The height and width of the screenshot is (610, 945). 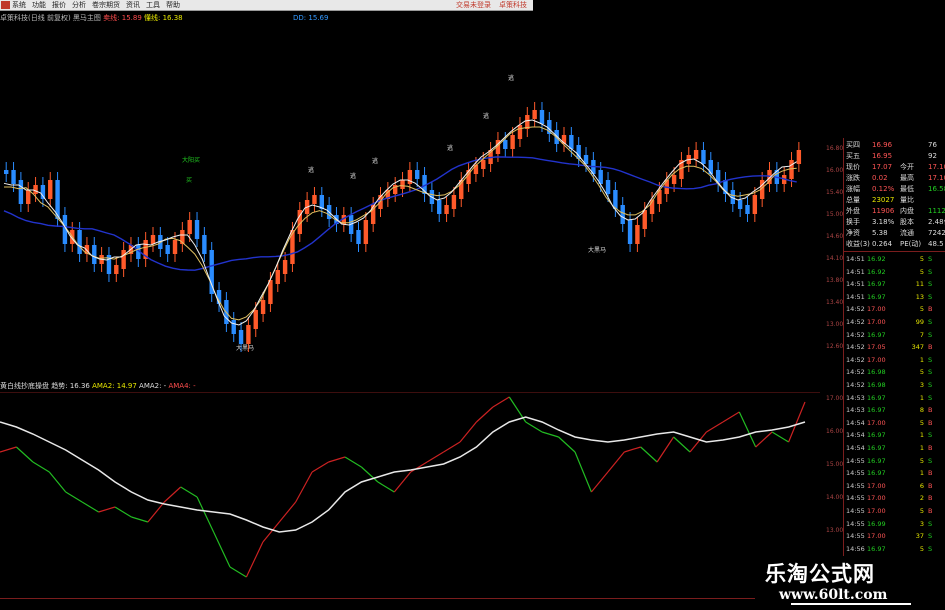 I want to click on menu-futures: 卷宗期货, so click(x=106, y=5).